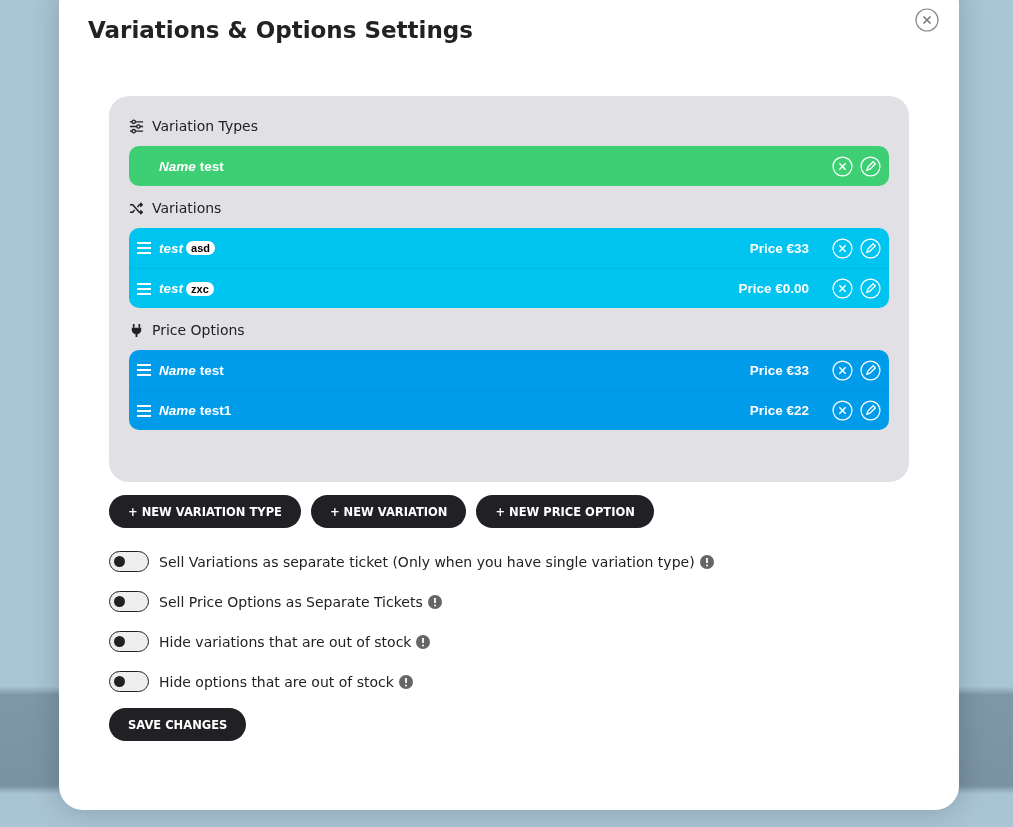  What do you see at coordinates (136, 208) in the screenshot?
I see `shuffle-icon` at bounding box center [136, 208].